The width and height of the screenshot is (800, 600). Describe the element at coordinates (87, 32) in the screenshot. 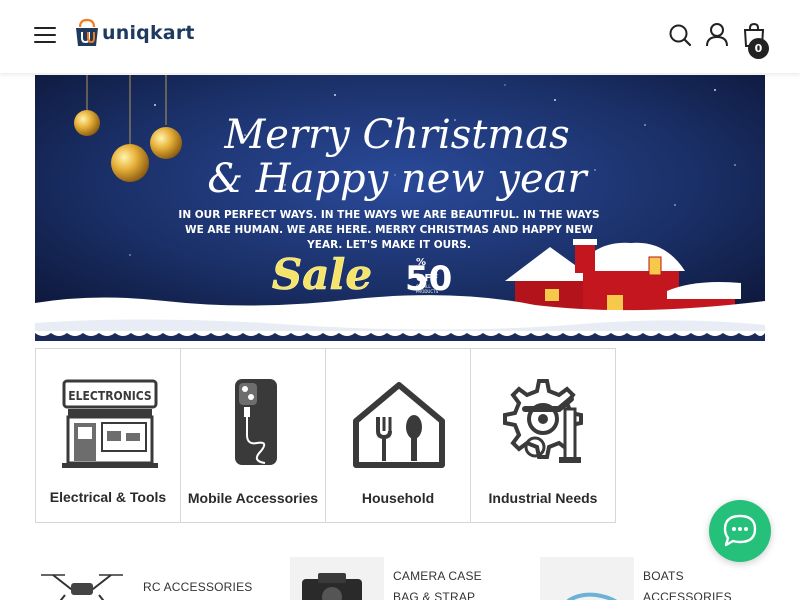

I see `logo-bag-icon` at that location.